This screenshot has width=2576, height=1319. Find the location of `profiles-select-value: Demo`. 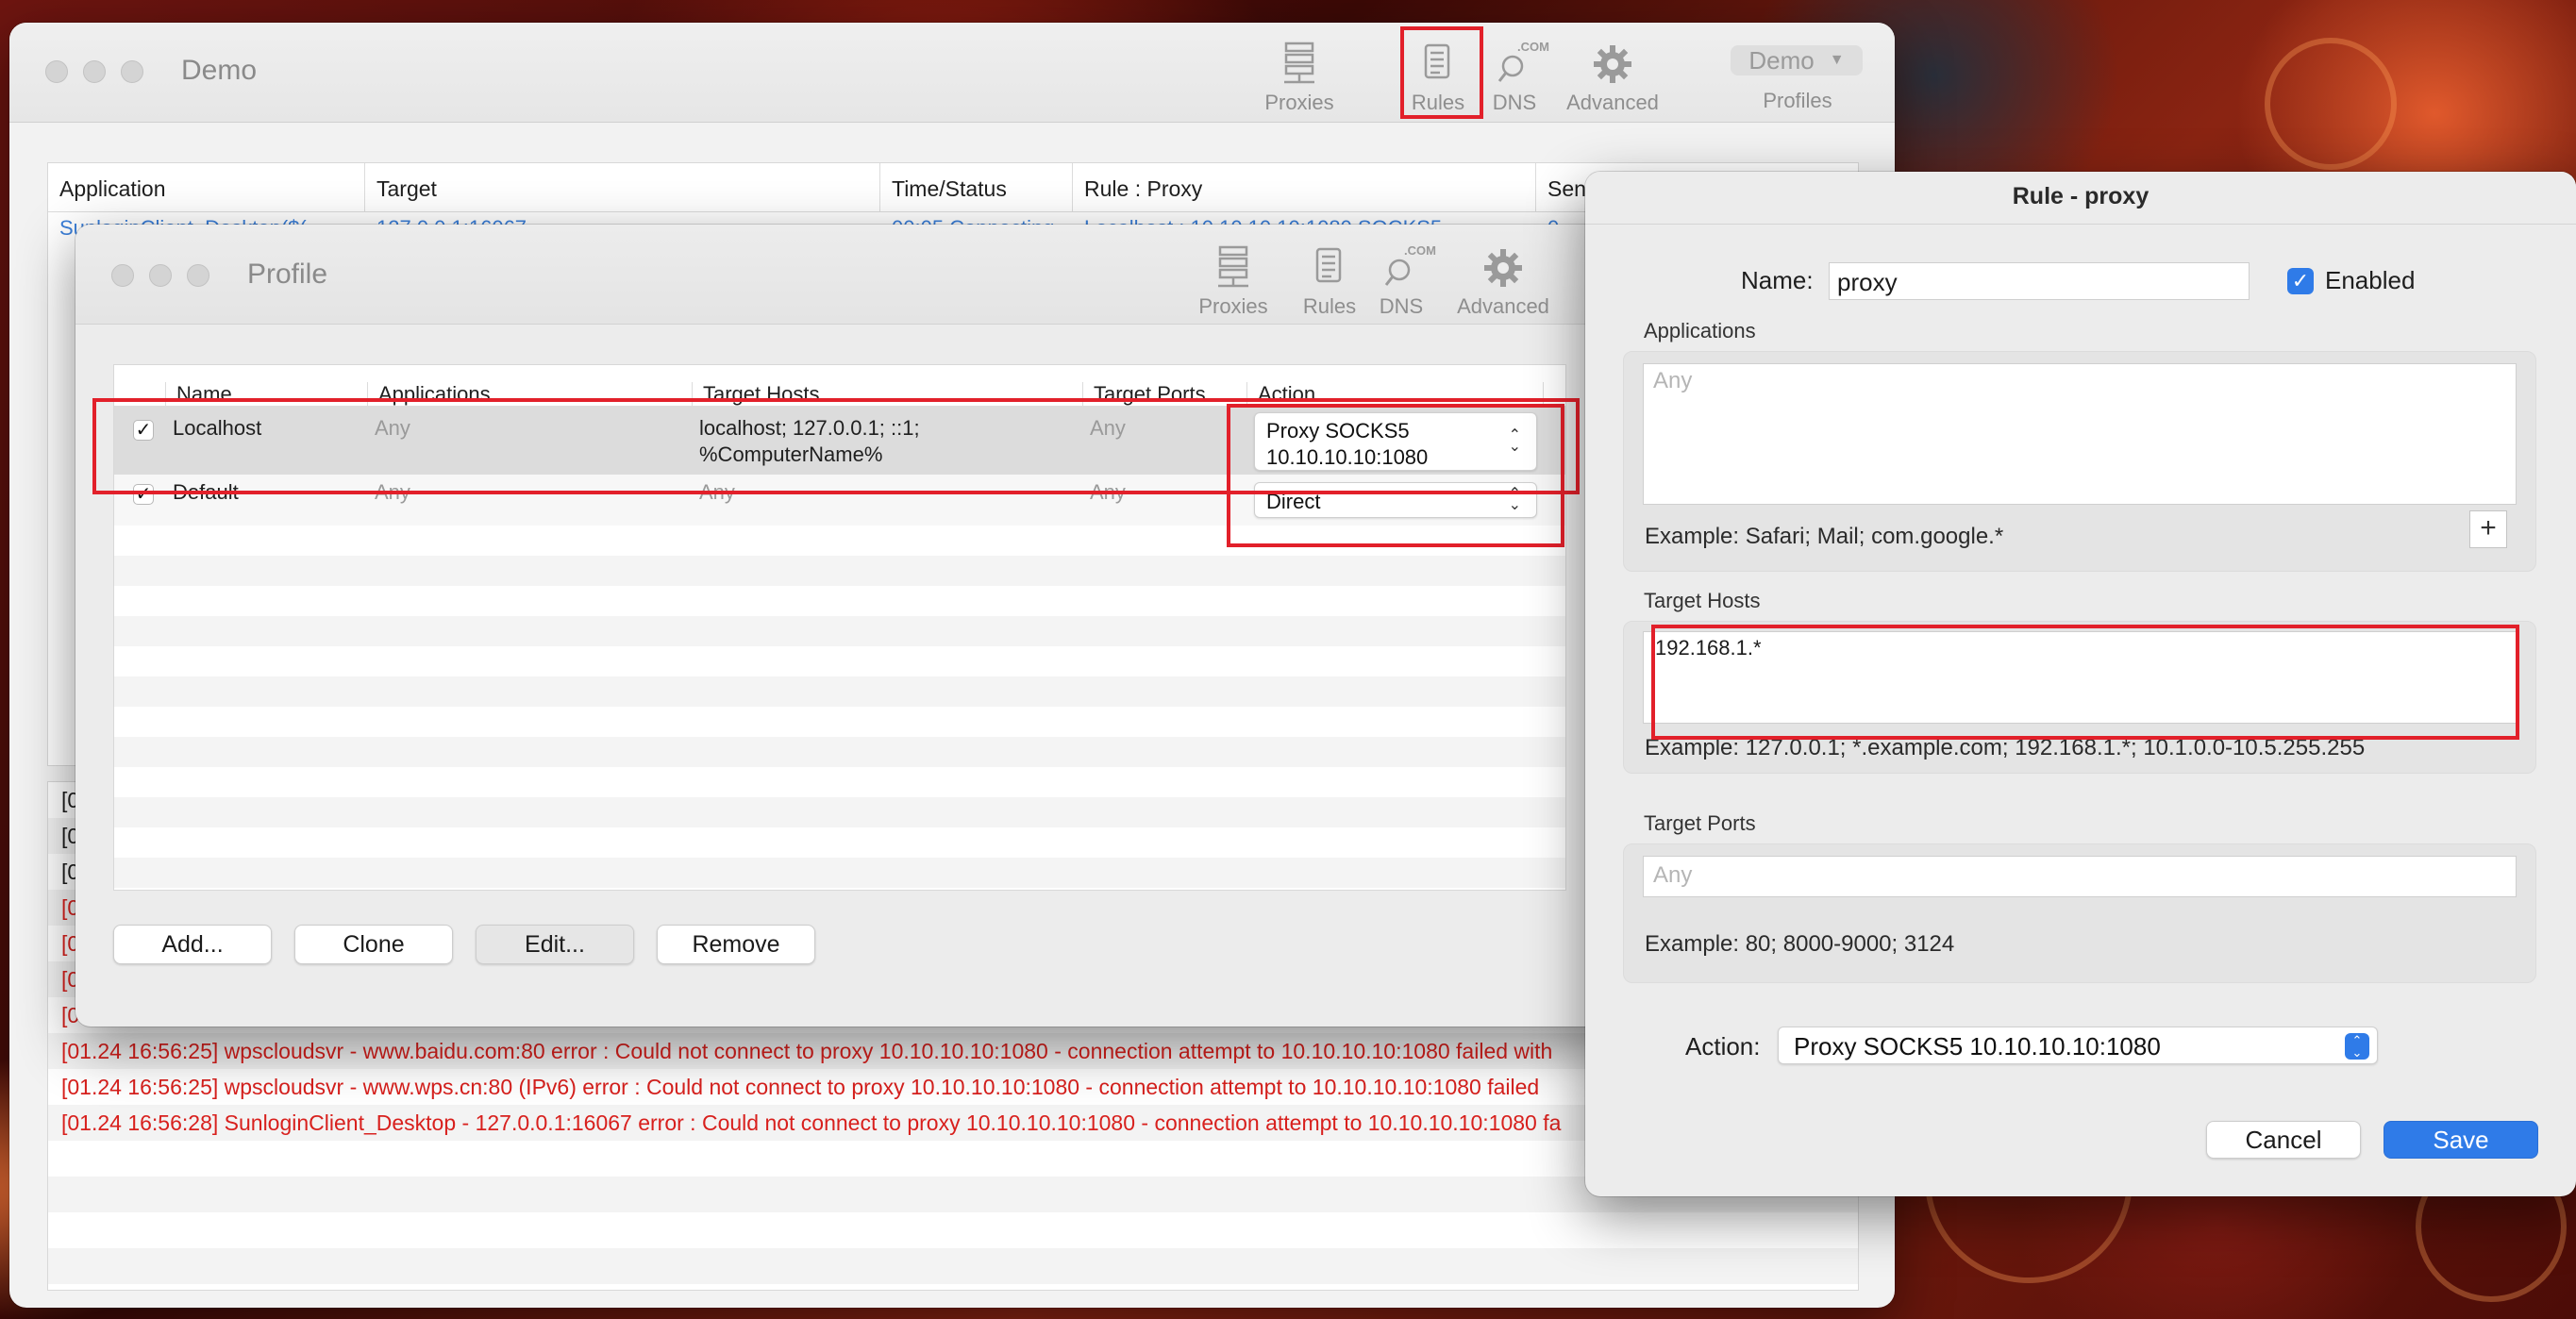

profiles-select-value: Demo is located at coordinates (1781, 60).